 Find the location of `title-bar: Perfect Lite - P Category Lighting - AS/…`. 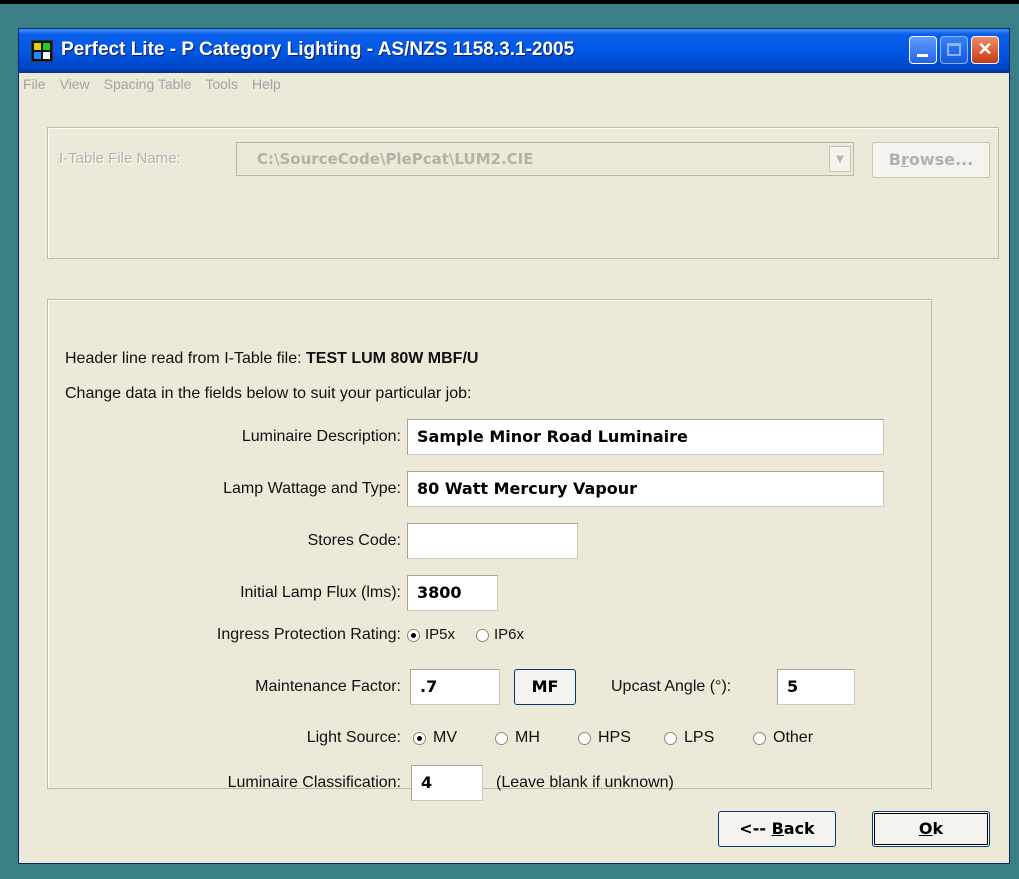

title-bar: Perfect Lite - P Category Lighting - AS/… is located at coordinates (514, 51).